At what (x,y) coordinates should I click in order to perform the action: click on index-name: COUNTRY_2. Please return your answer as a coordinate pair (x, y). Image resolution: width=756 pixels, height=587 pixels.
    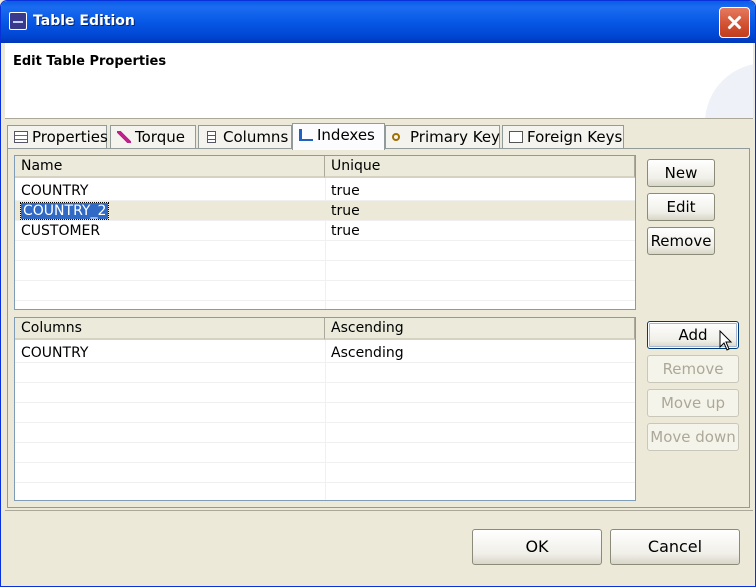
    Looking at the image, I should click on (64, 211).